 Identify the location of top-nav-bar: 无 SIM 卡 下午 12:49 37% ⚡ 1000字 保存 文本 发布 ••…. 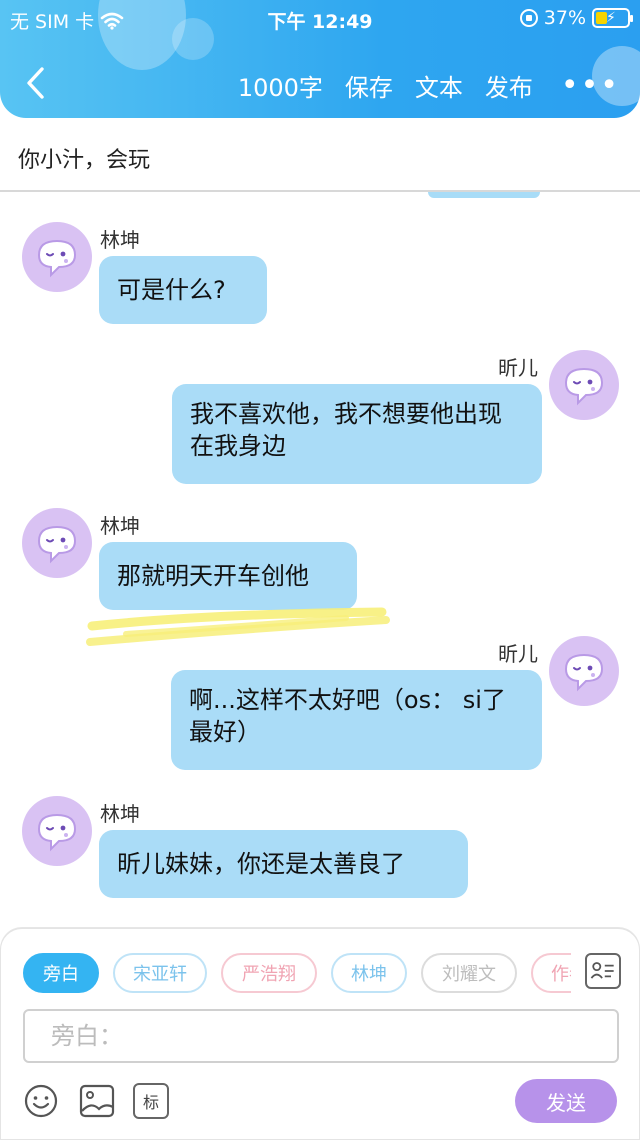
(320, 59).